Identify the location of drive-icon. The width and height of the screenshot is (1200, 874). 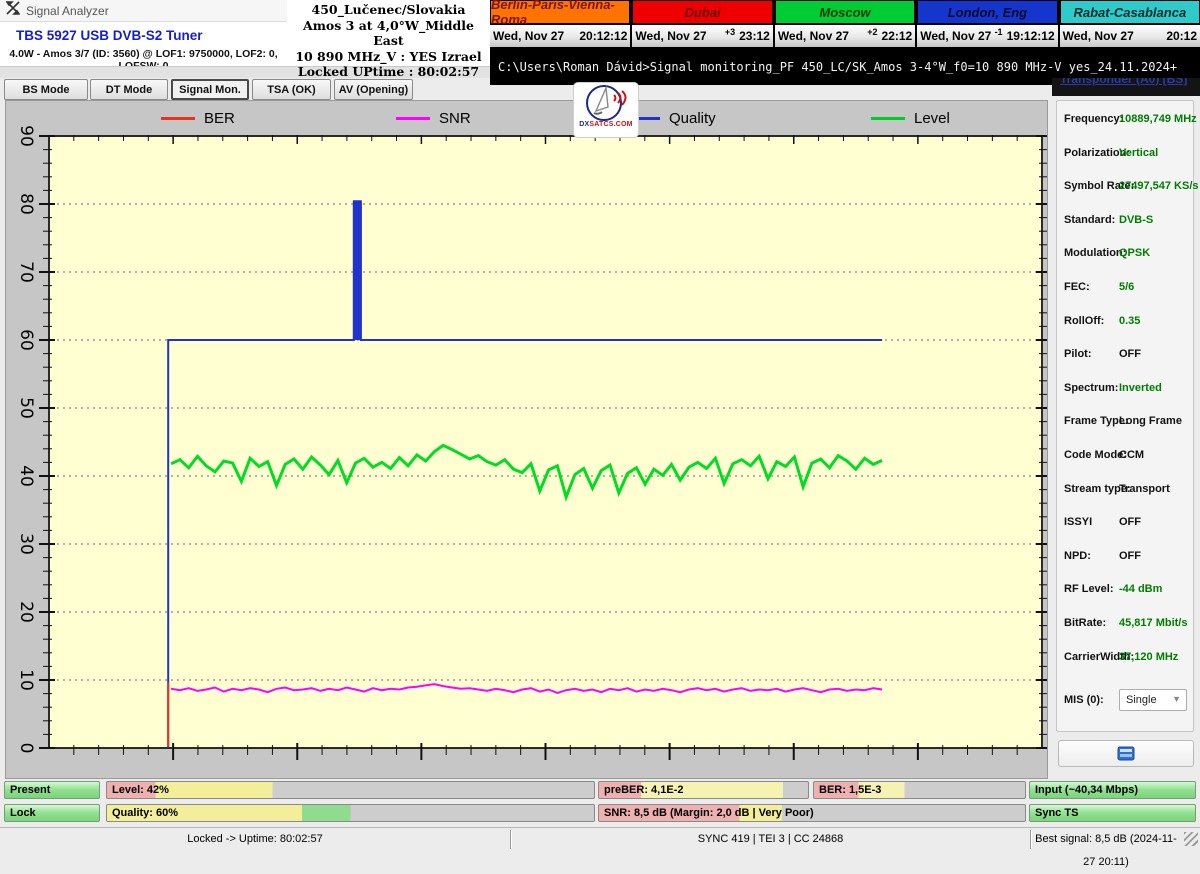
(1126, 753).